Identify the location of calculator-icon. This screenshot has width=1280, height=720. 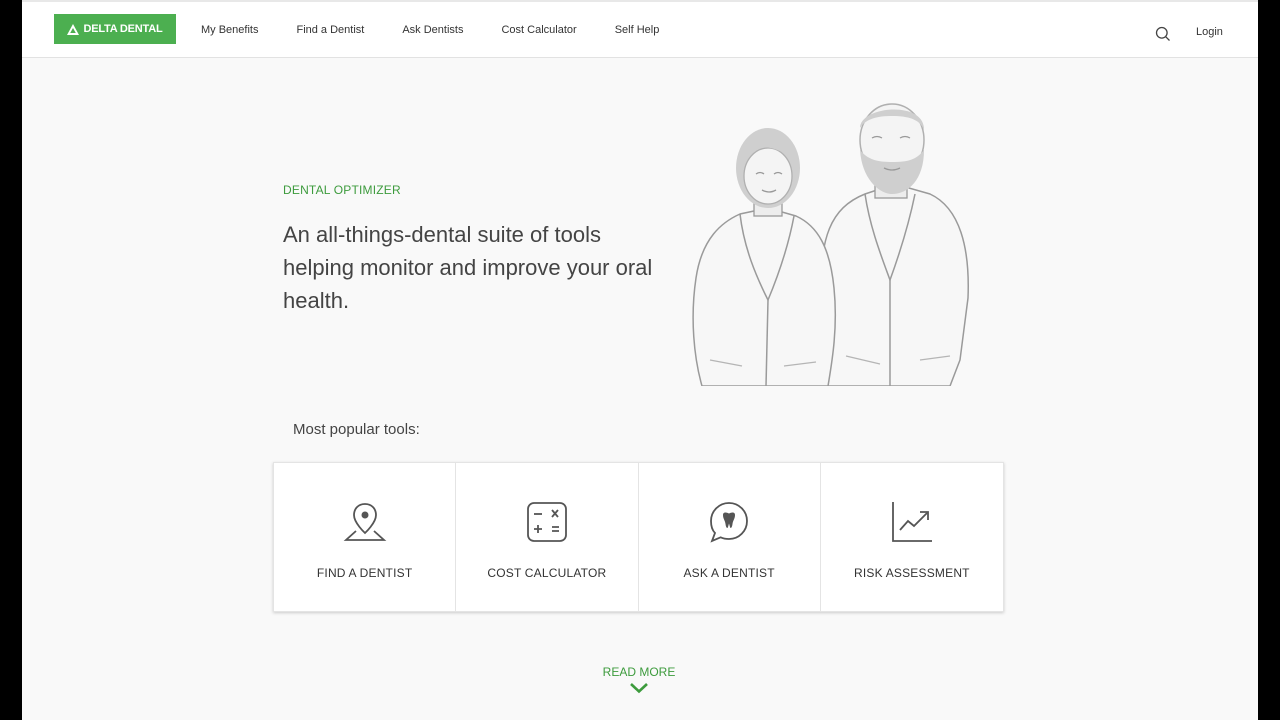
(546, 522).